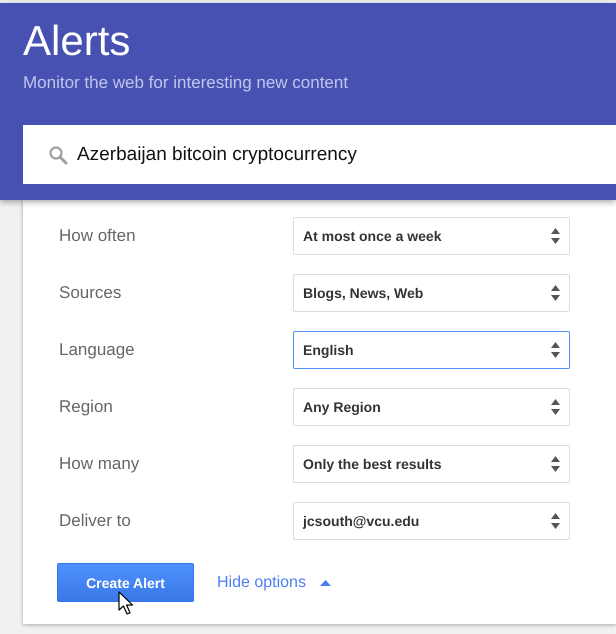  I want to click on option-label: How often, so click(98, 236).